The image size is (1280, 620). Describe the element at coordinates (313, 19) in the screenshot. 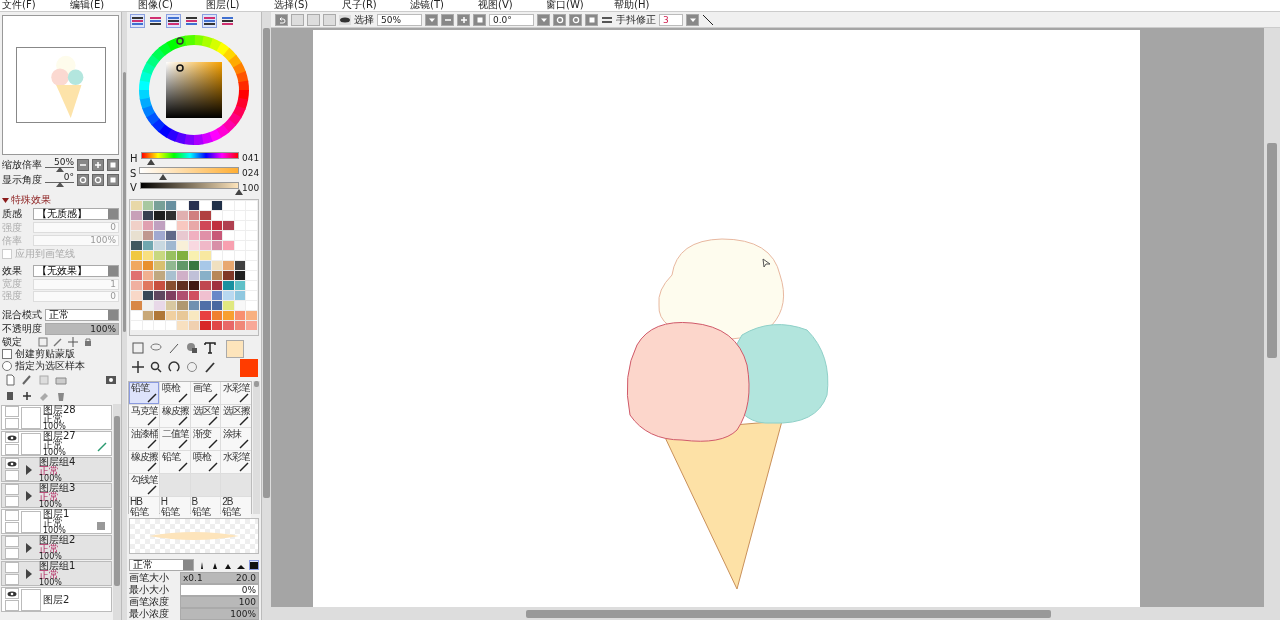

I see `toolbar-button` at that location.